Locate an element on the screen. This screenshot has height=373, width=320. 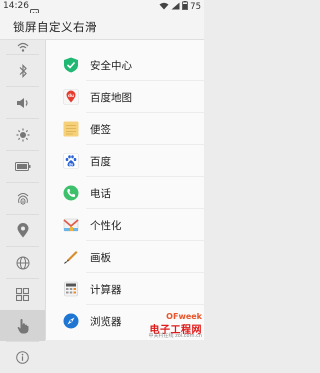
sidebar-item-fingerprint is located at coordinates (22, 198).